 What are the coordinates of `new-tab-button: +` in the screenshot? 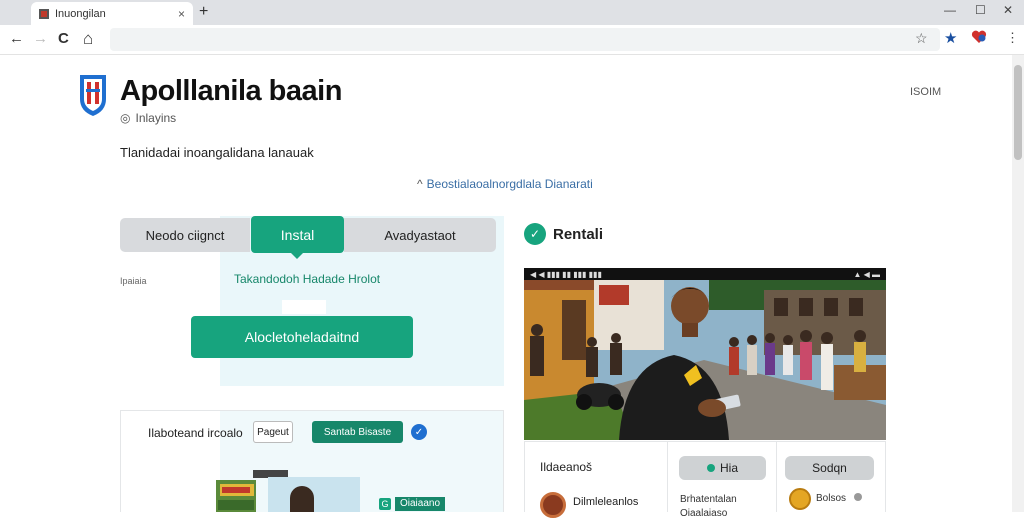 It's located at (203, 12).